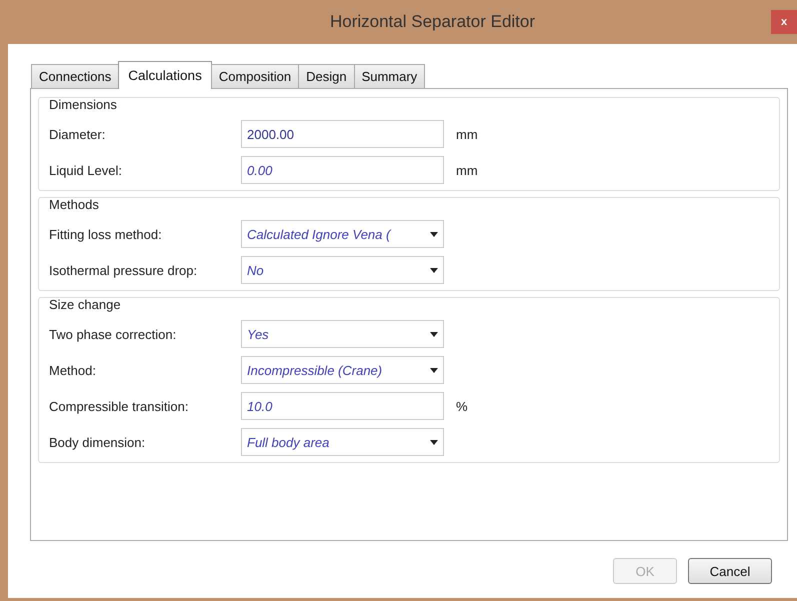 Image resolution: width=797 pixels, height=601 pixels. I want to click on input-field: 0.00, so click(342, 170).